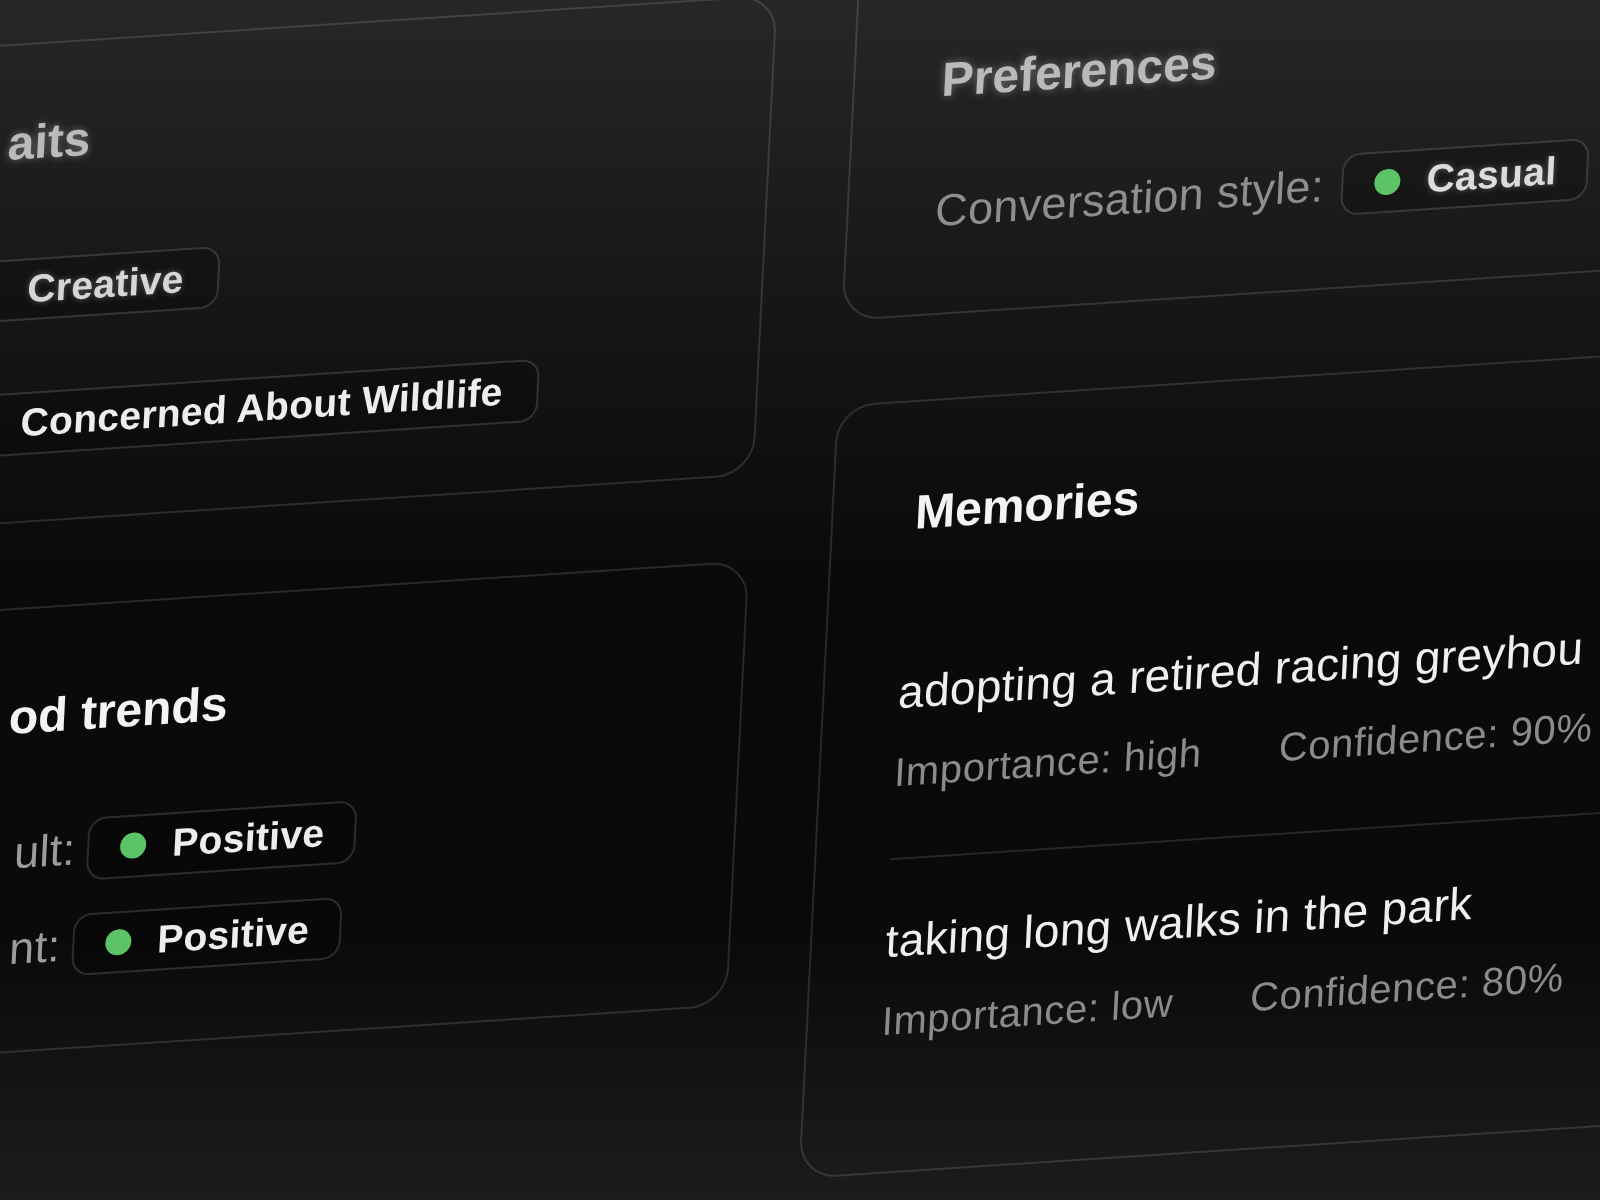  What do you see at coordinates (118, 711) in the screenshot?
I see `card-title: od trends` at bounding box center [118, 711].